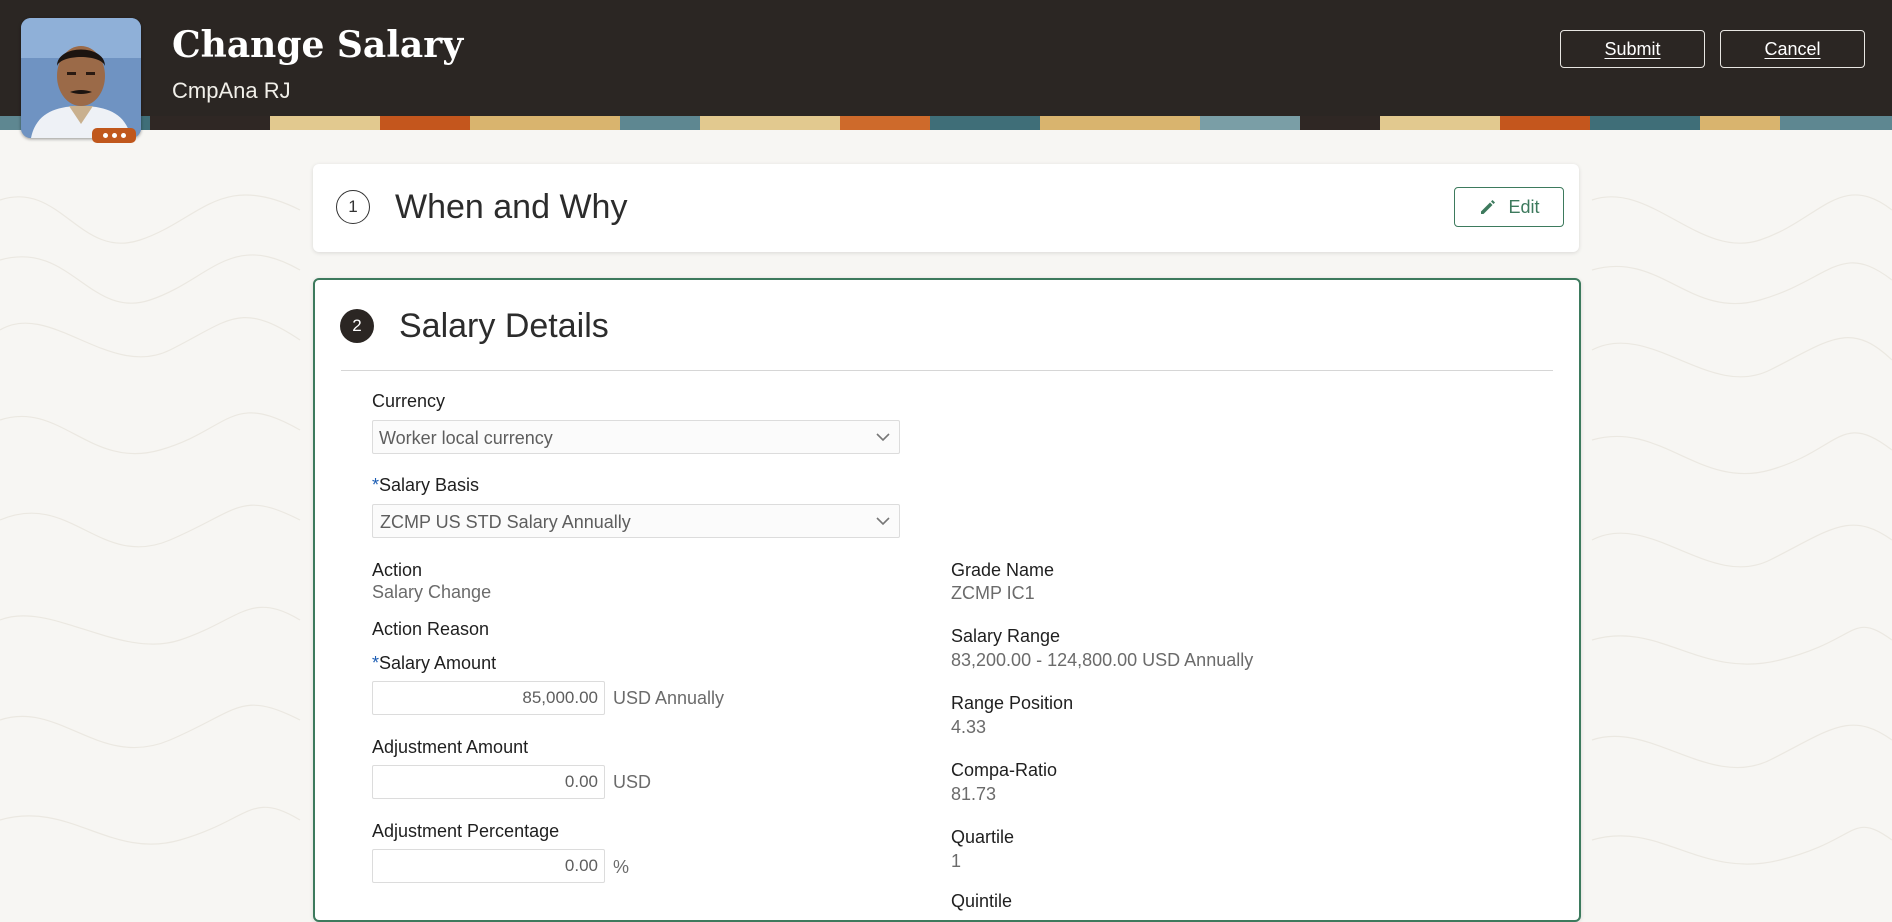 The height and width of the screenshot is (922, 1892). Describe the element at coordinates (621, 867) in the screenshot. I see `adjustment-percentage-unit: %` at that location.